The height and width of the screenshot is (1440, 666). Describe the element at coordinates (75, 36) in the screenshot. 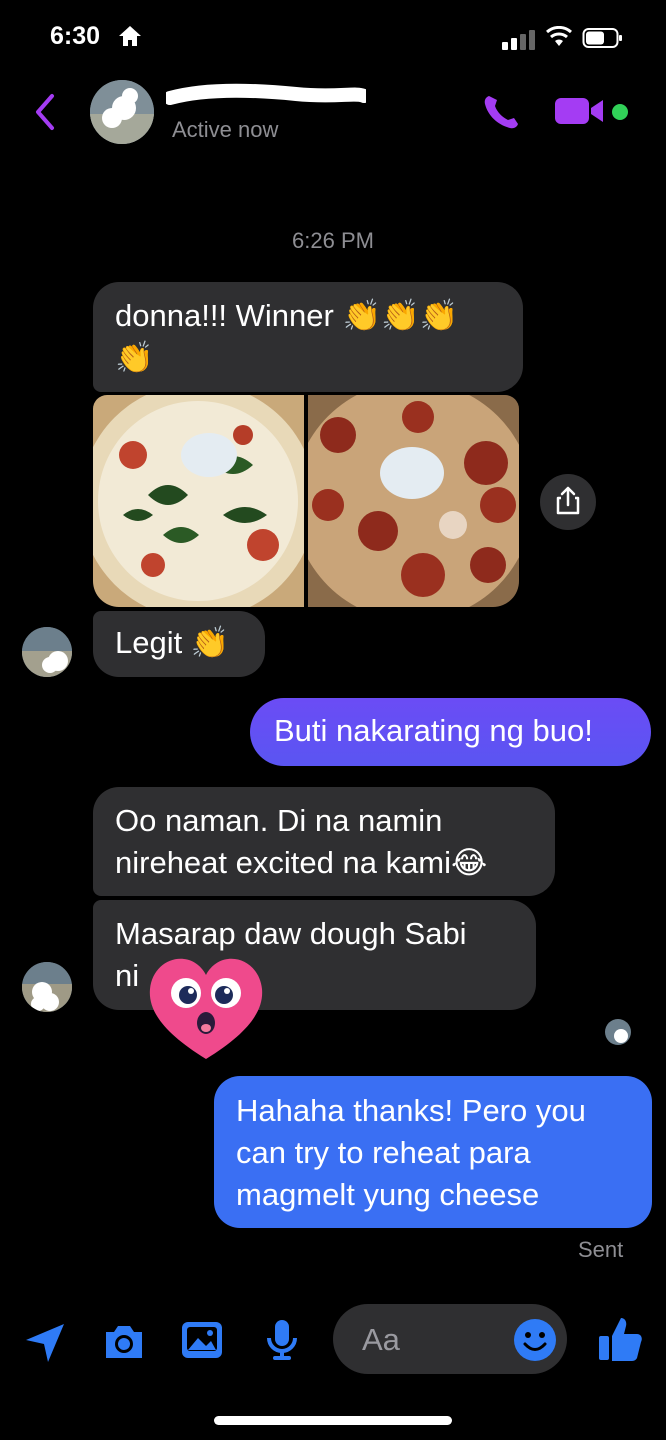

I see `status-time: 6:30` at that location.